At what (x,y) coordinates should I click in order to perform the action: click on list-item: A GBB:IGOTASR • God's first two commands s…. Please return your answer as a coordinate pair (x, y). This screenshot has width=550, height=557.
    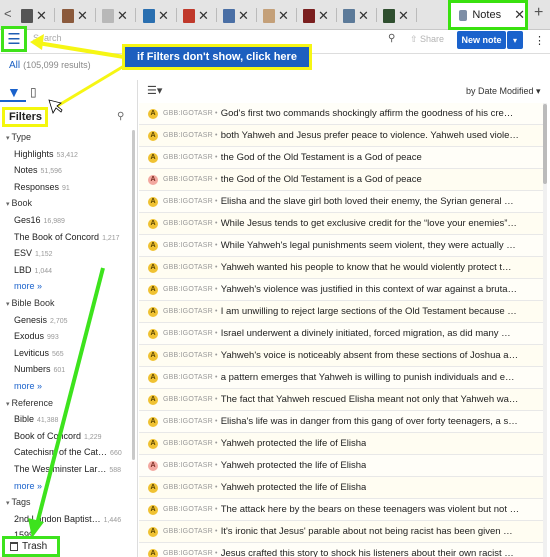
    Looking at the image, I should click on (341, 114).